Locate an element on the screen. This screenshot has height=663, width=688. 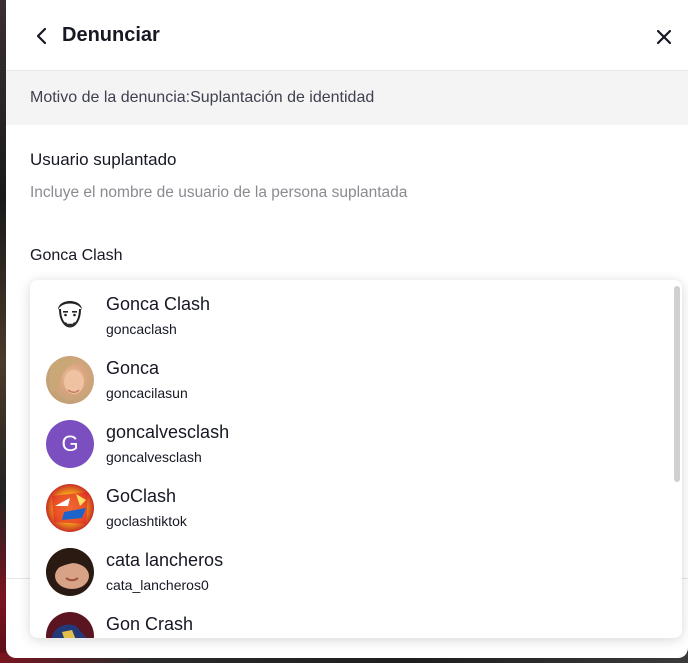
avatar-initial: G is located at coordinates (70, 443).